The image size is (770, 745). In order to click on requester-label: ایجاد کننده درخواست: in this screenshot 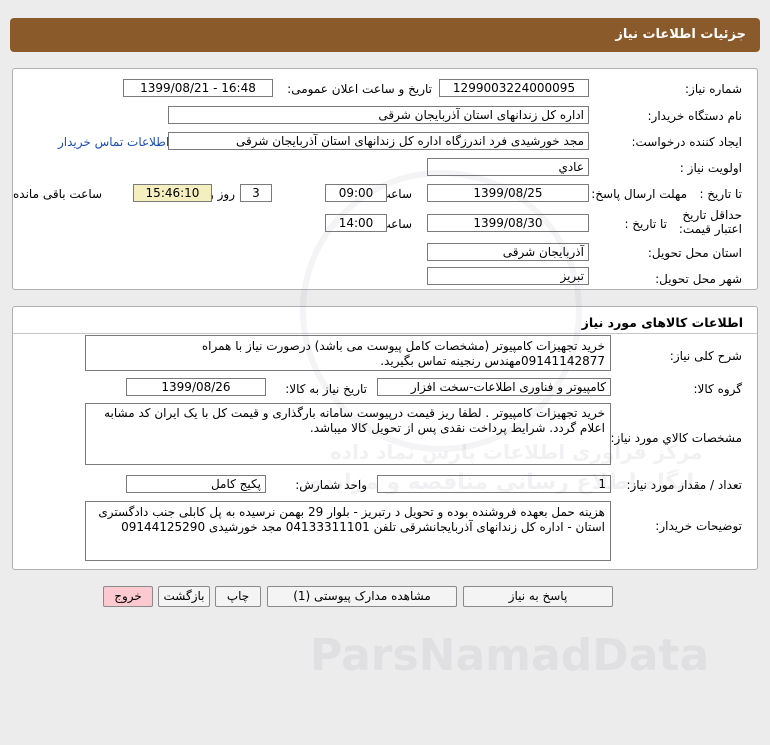, I will do `click(686, 142)`.